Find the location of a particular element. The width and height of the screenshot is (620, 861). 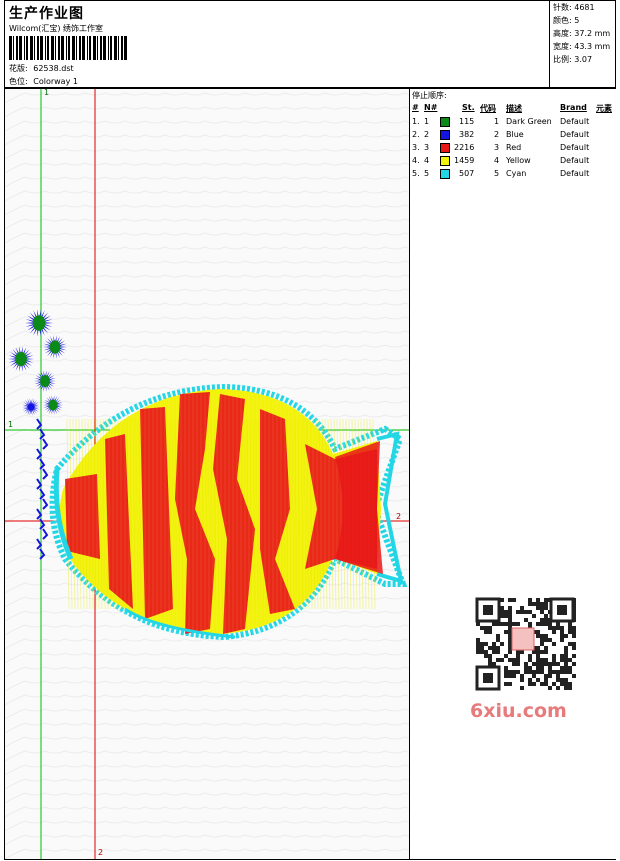

watermark-logo: 6xiu.com is located at coordinates (518, 711).